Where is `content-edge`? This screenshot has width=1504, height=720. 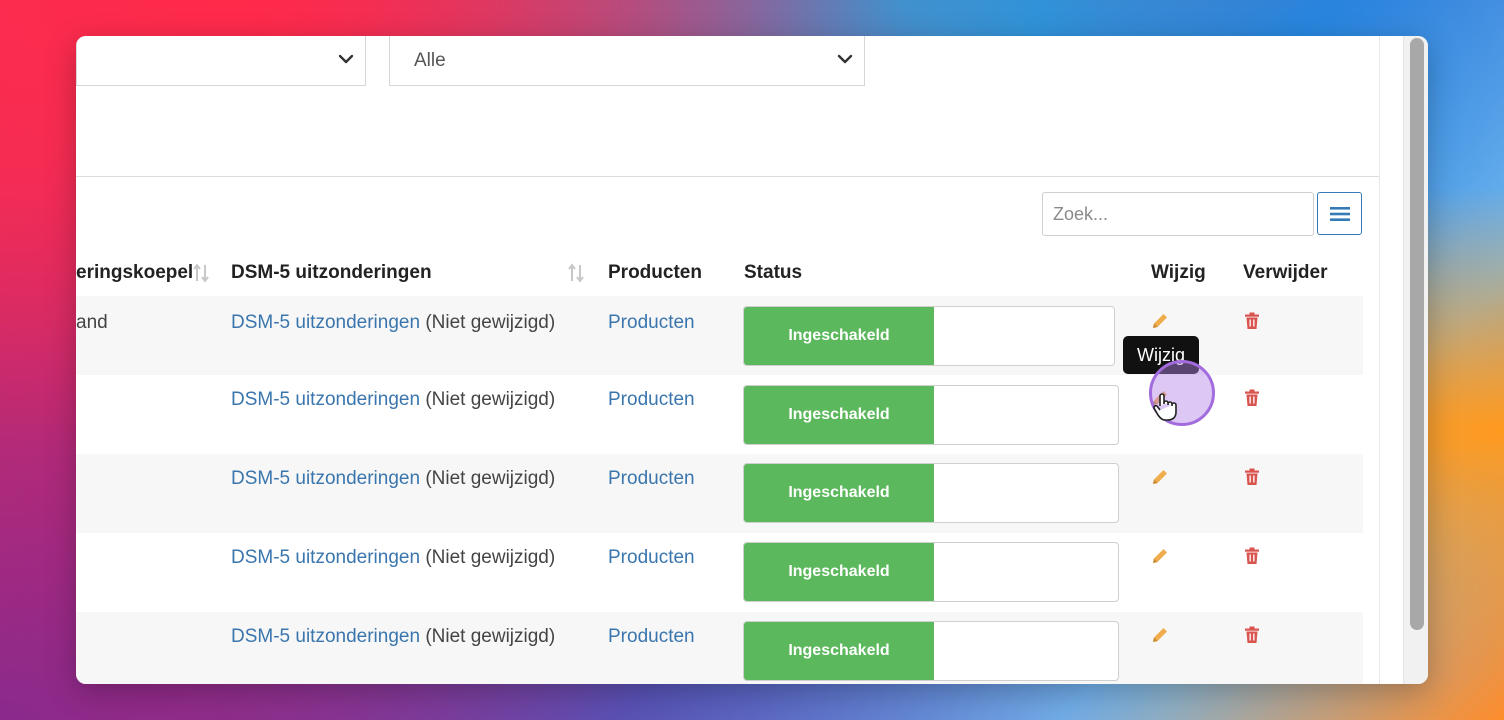 content-edge is located at coordinates (1379, 360).